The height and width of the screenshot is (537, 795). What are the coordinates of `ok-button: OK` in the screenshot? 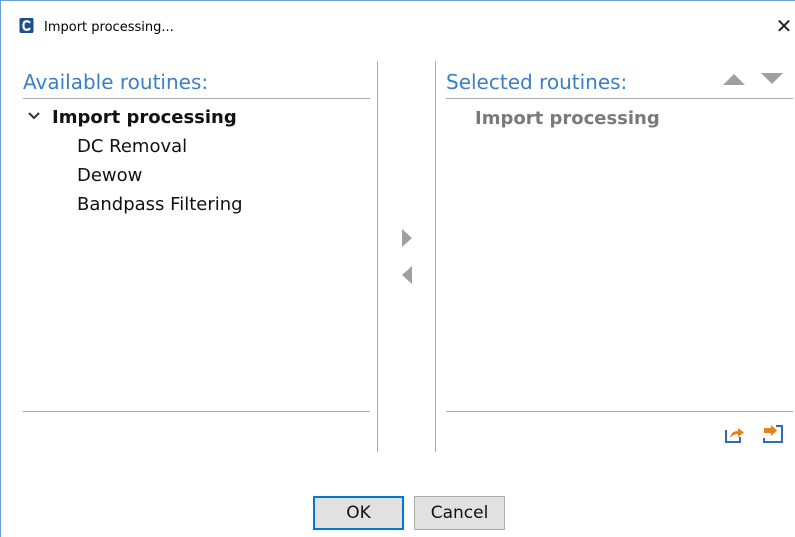 It's located at (358, 513).